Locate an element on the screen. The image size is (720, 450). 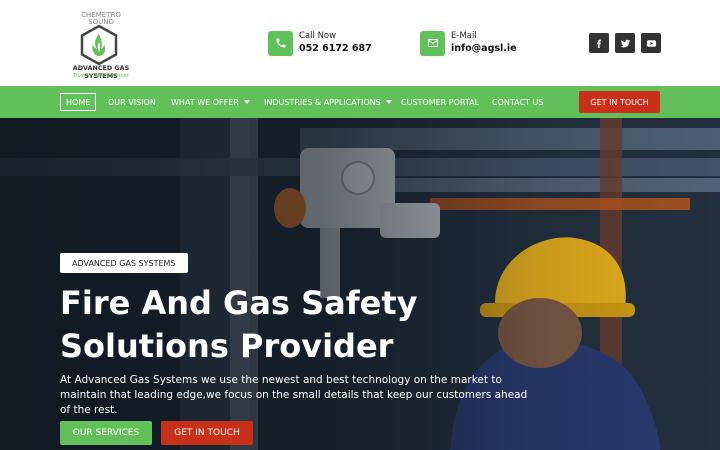
envelope-icon is located at coordinates (432, 43).